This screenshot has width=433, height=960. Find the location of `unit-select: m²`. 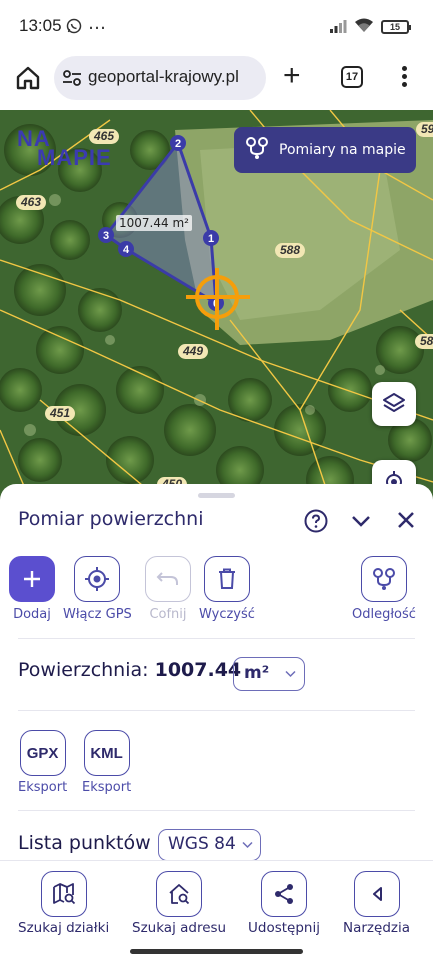

unit-select: m² is located at coordinates (269, 674).